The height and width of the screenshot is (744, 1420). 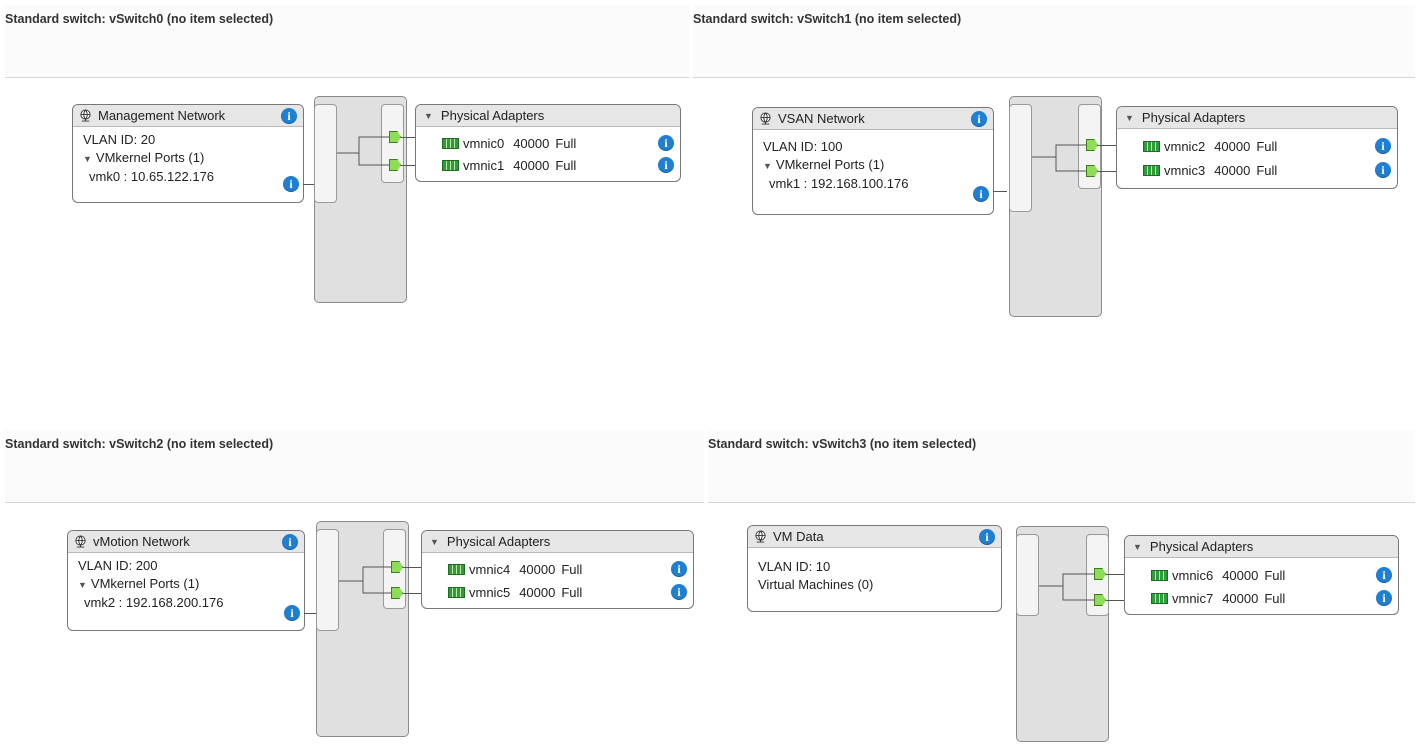 I want to click on adapter-name: vmnic6, so click(x=1193, y=575).